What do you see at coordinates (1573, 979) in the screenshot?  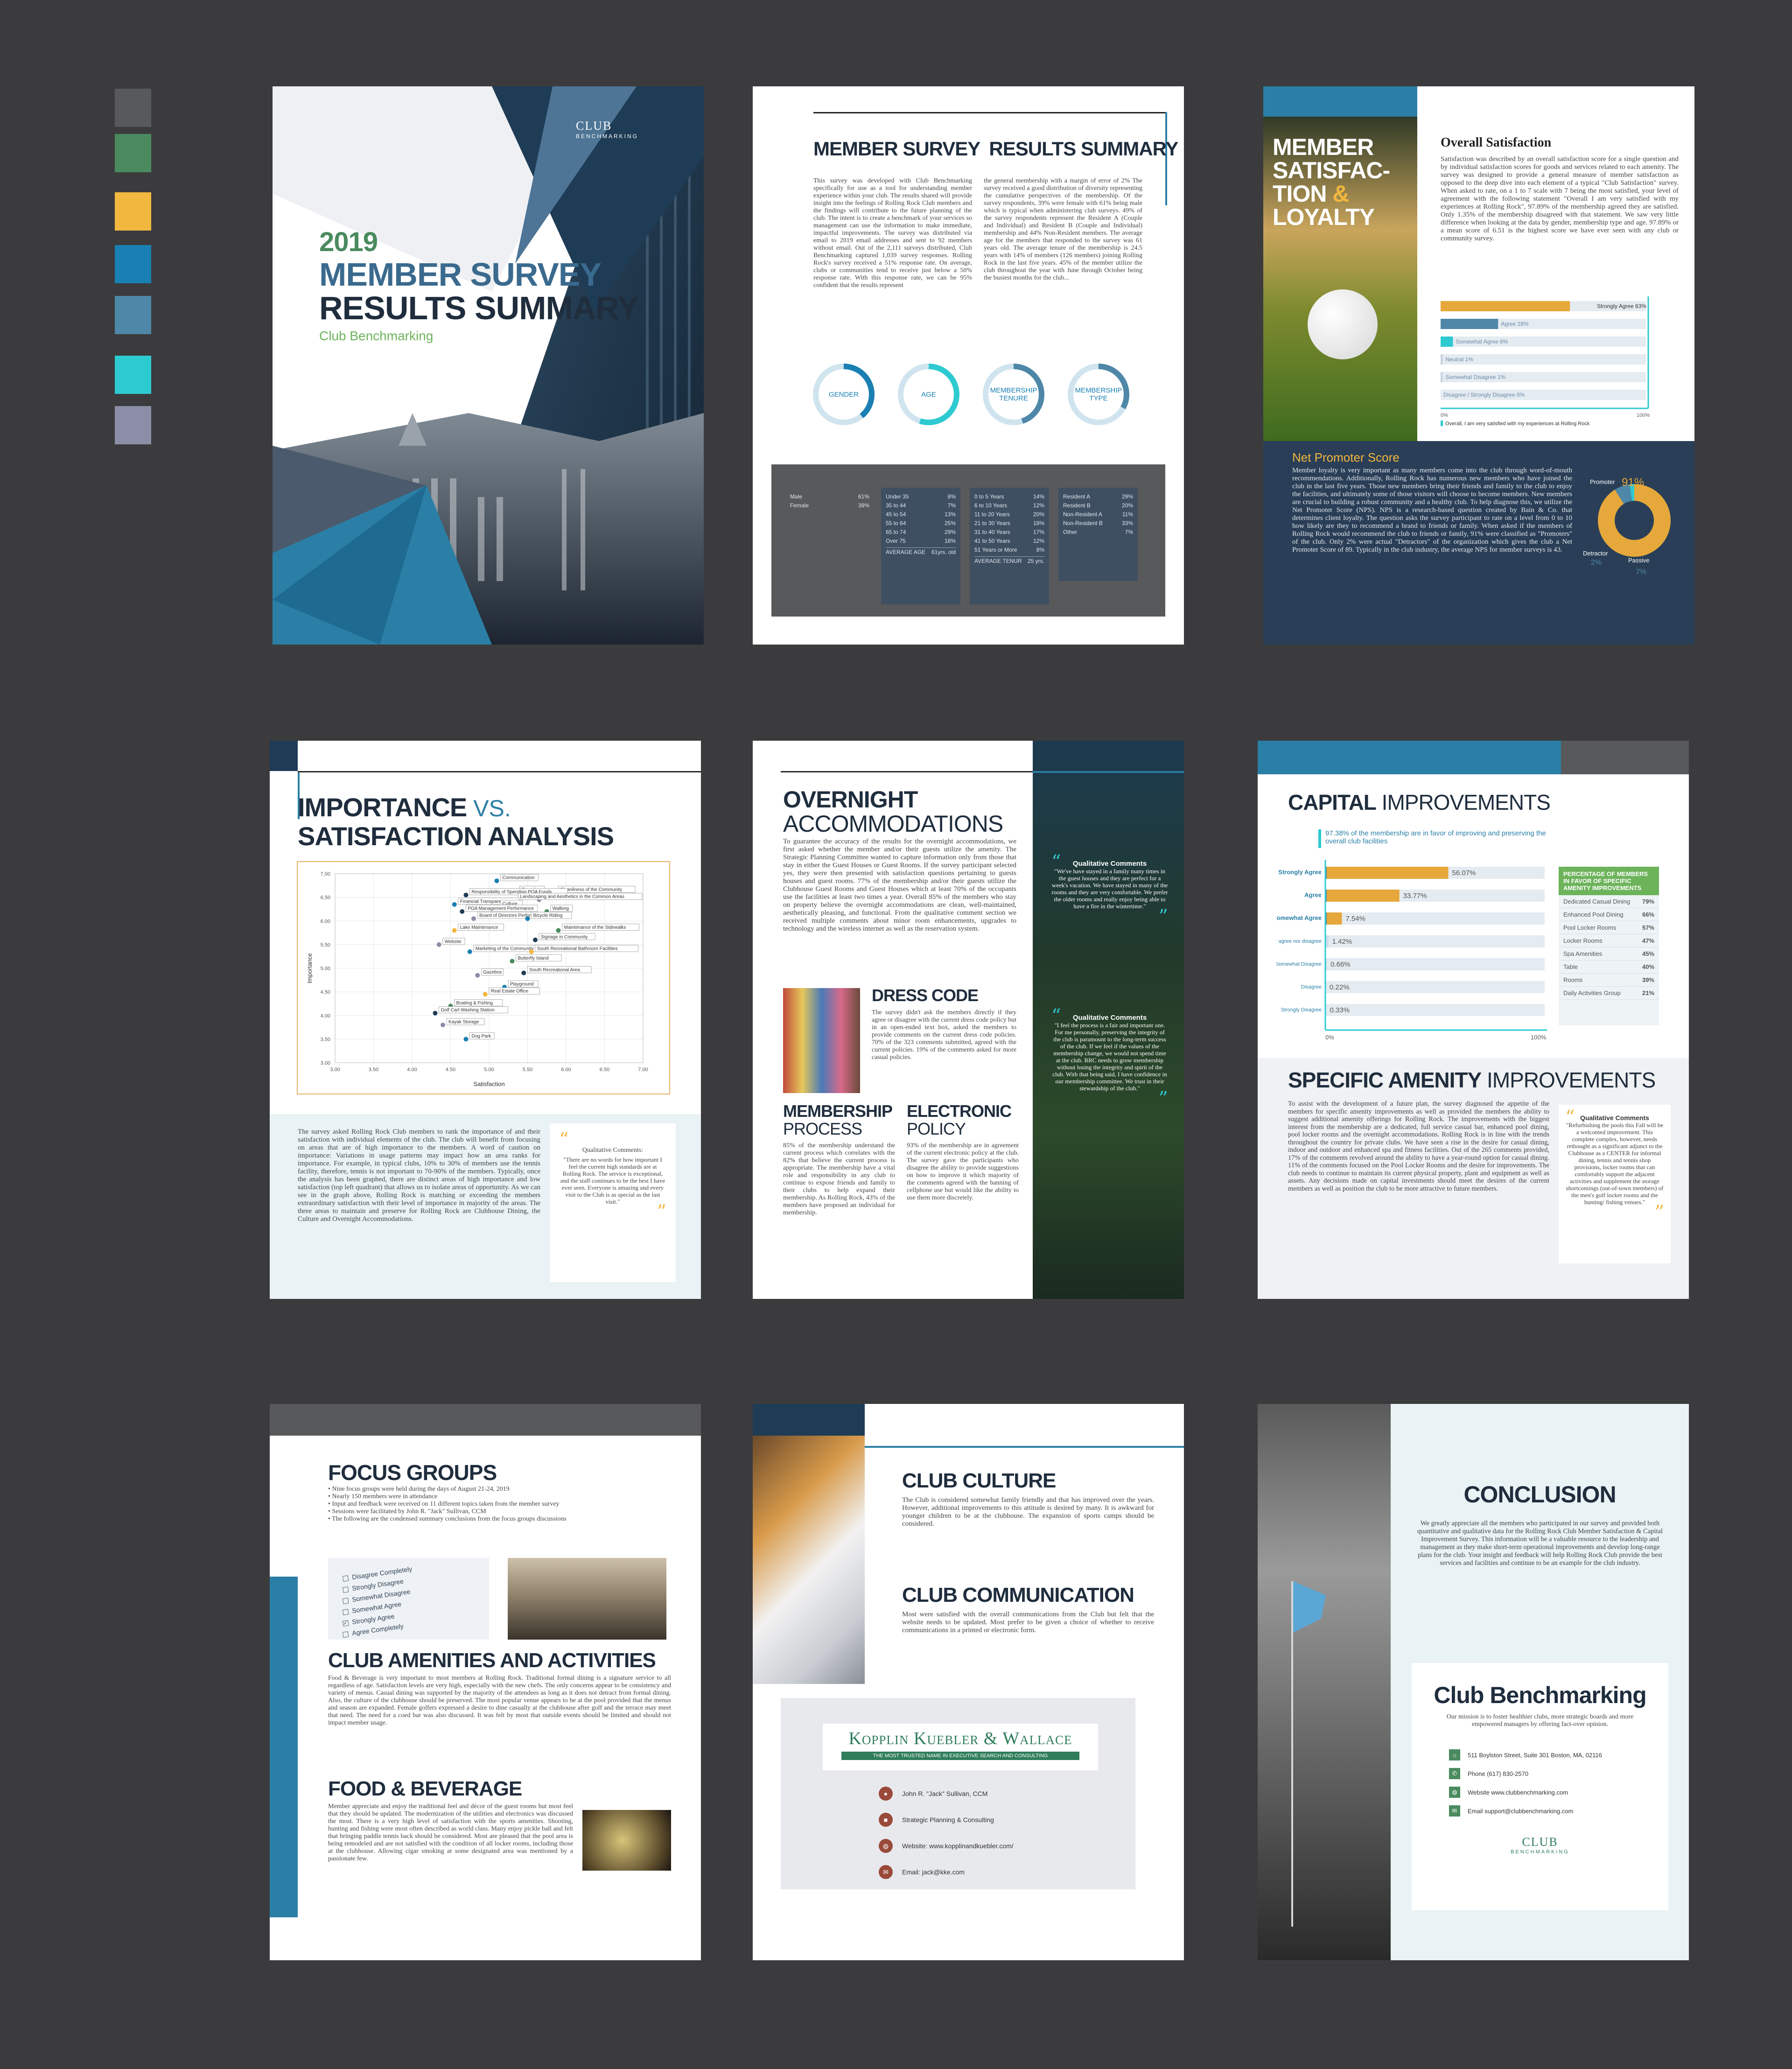 I see `amenity-name: Rooms` at bounding box center [1573, 979].